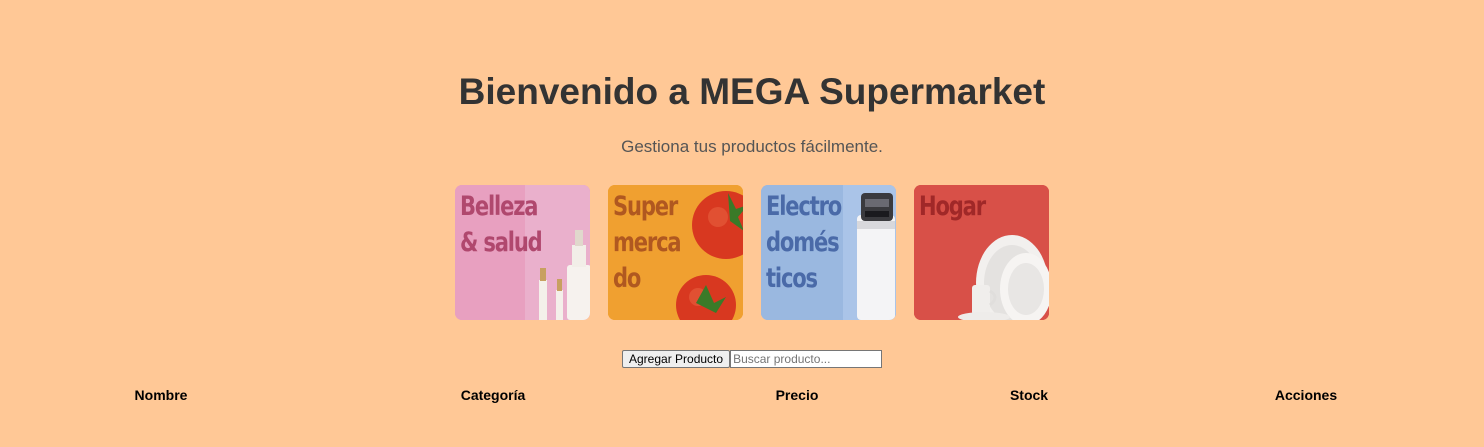 This screenshot has width=1484, height=447. I want to click on category-card-electrodomesticos: Electro domés ticos, so click(828, 252).